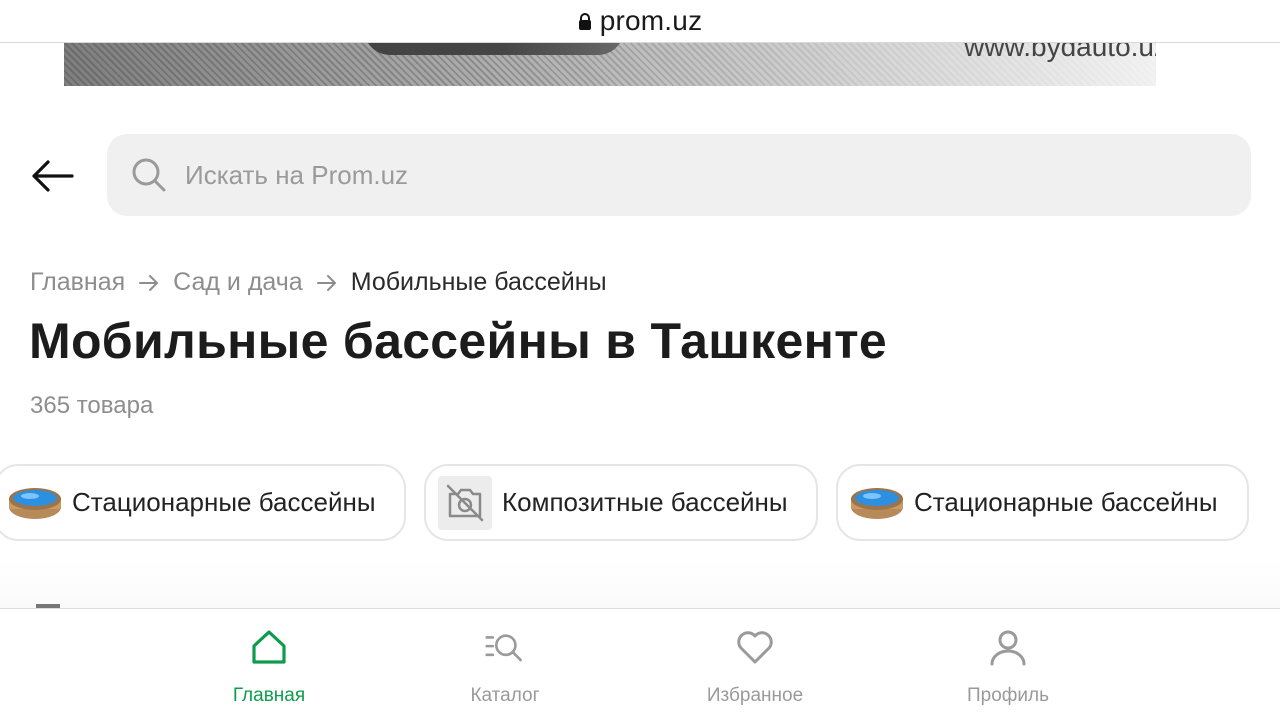  I want to click on breadcrumb-home: Главная, so click(77, 282).